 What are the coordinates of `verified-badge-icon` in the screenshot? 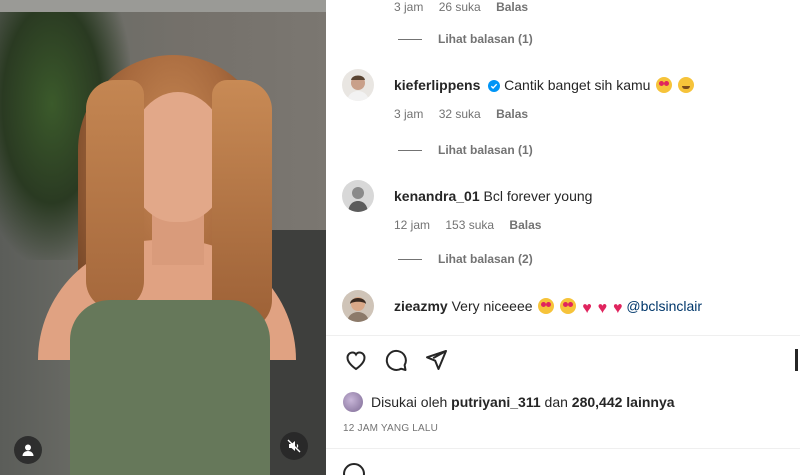 It's located at (494, 86).